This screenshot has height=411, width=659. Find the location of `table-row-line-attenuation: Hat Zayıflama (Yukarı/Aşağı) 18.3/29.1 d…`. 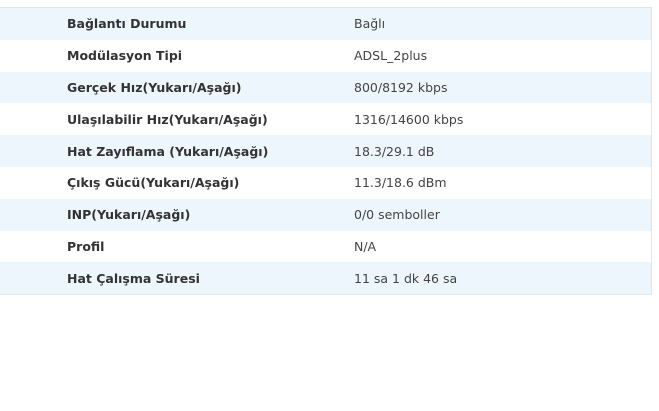

table-row-line-attenuation: Hat Zayıflama (Yukarı/Aşağı) 18.3/29.1 d… is located at coordinates (325, 151).